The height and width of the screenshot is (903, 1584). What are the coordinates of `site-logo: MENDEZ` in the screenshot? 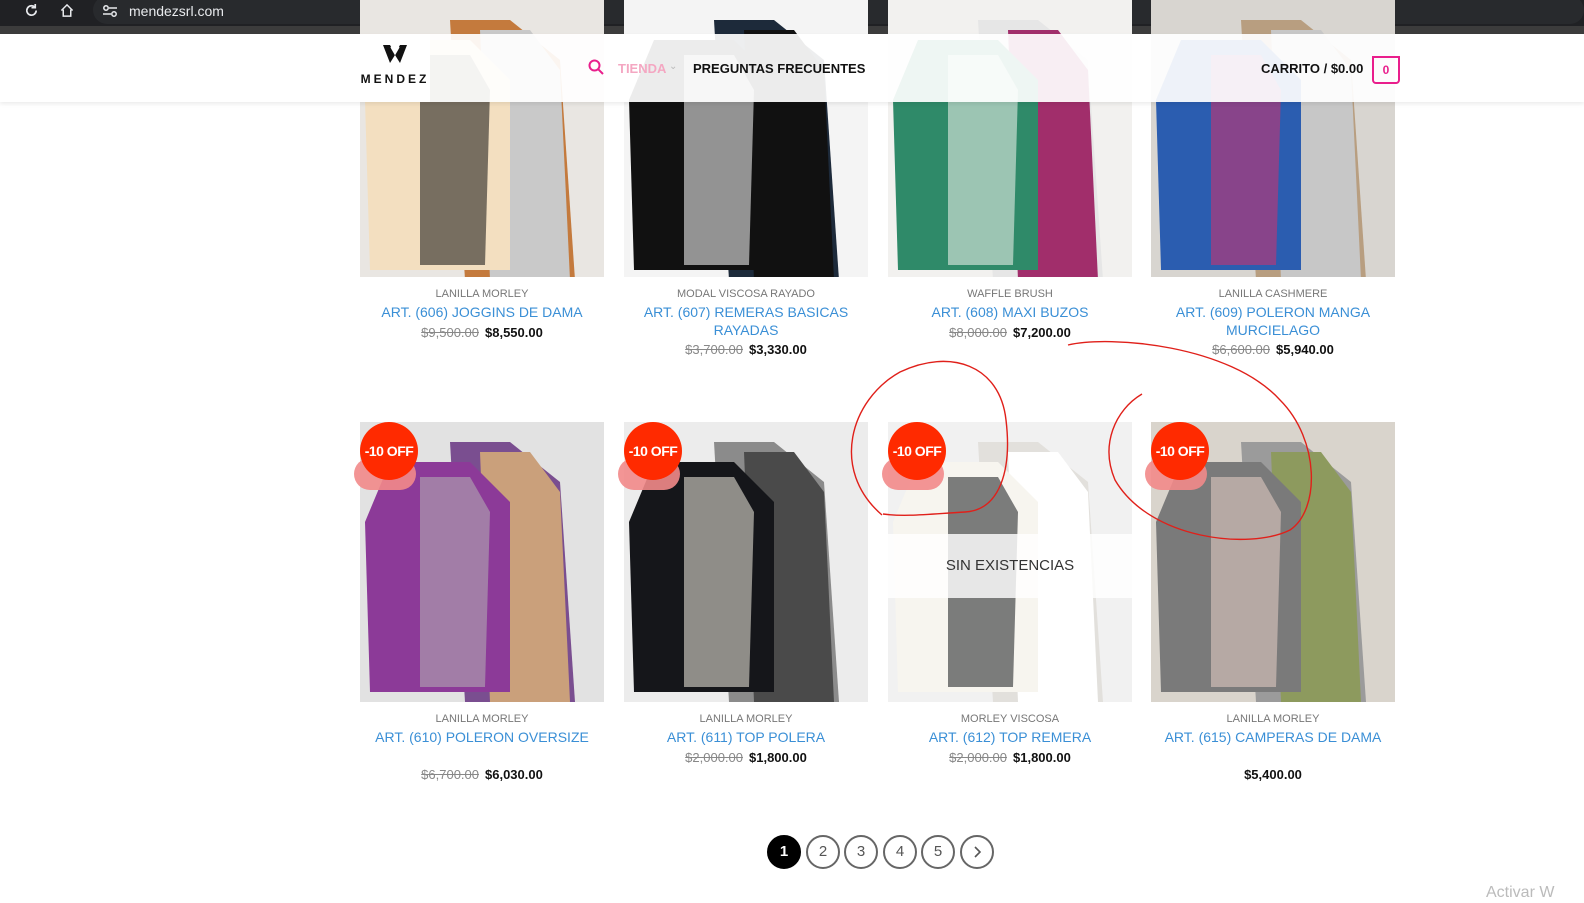 It's located at (395, 68).